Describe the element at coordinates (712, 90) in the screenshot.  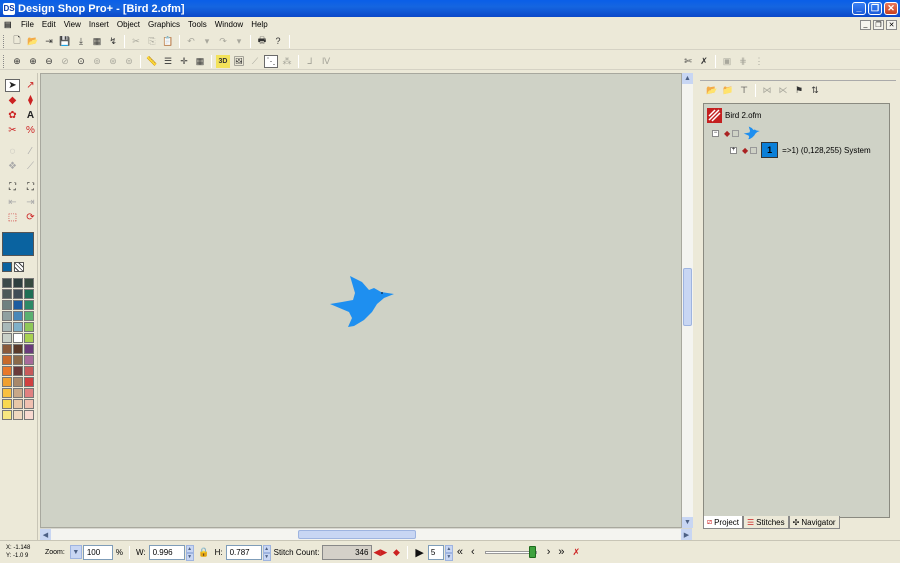
I see `panel-open-icon: 📂` at that location.